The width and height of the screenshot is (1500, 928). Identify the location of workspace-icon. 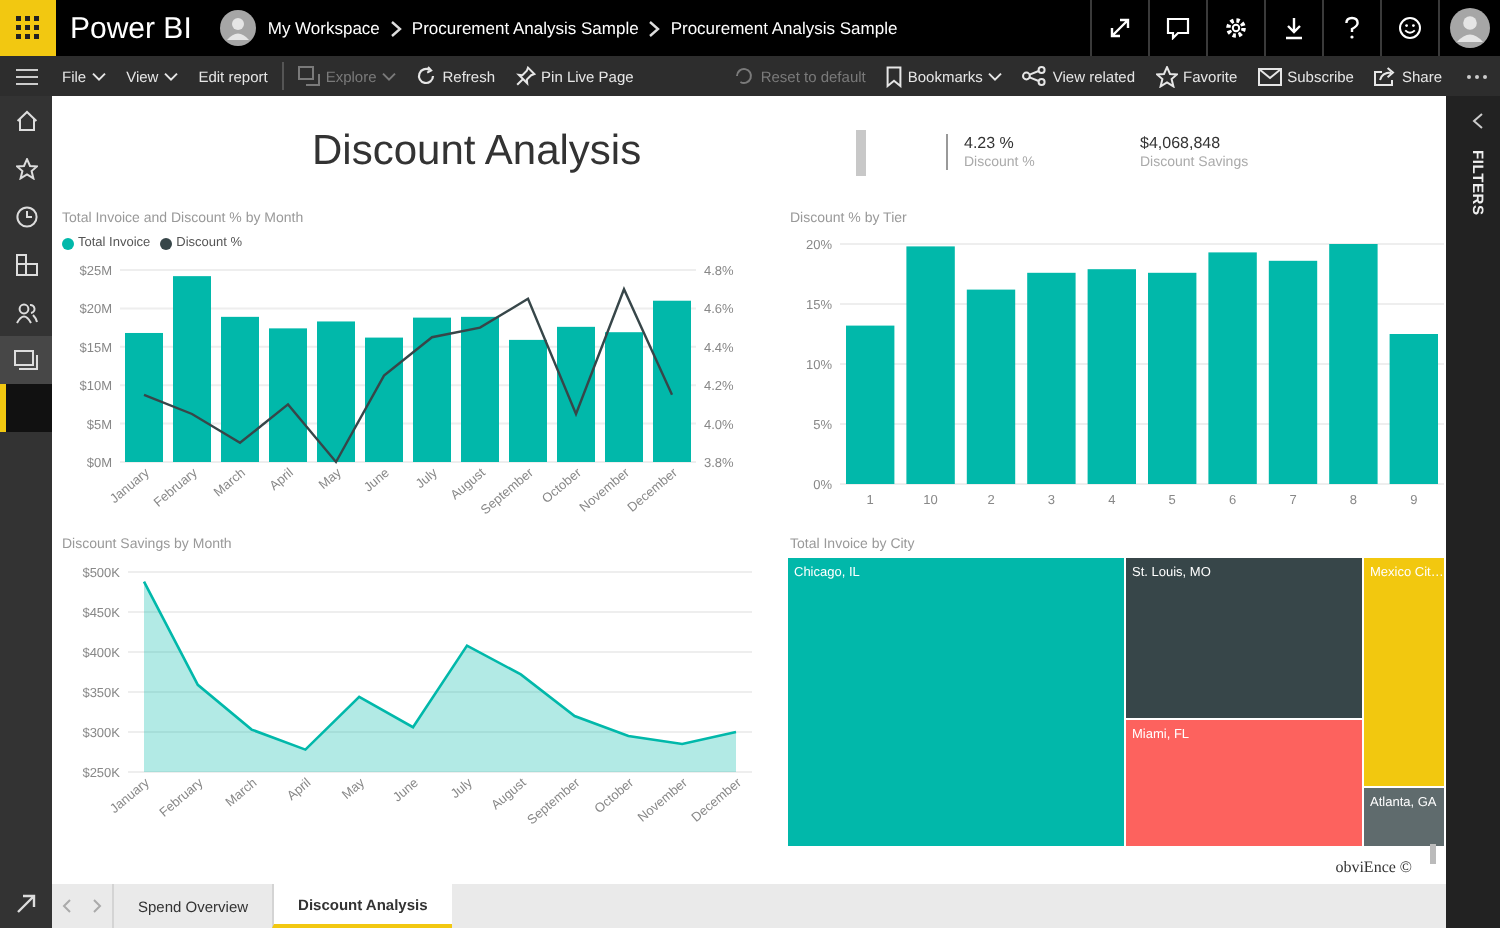
(26, 360).